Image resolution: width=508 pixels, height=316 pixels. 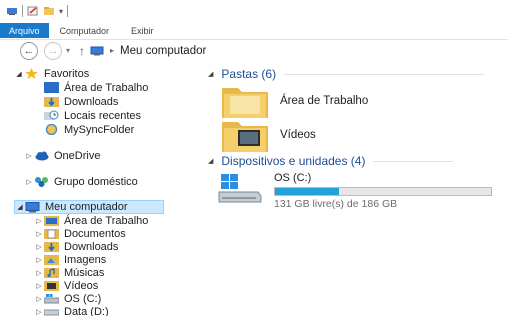 I want to click on nav-homegroup: ▷ Grupo doméstico, so click(x=81, y=181).